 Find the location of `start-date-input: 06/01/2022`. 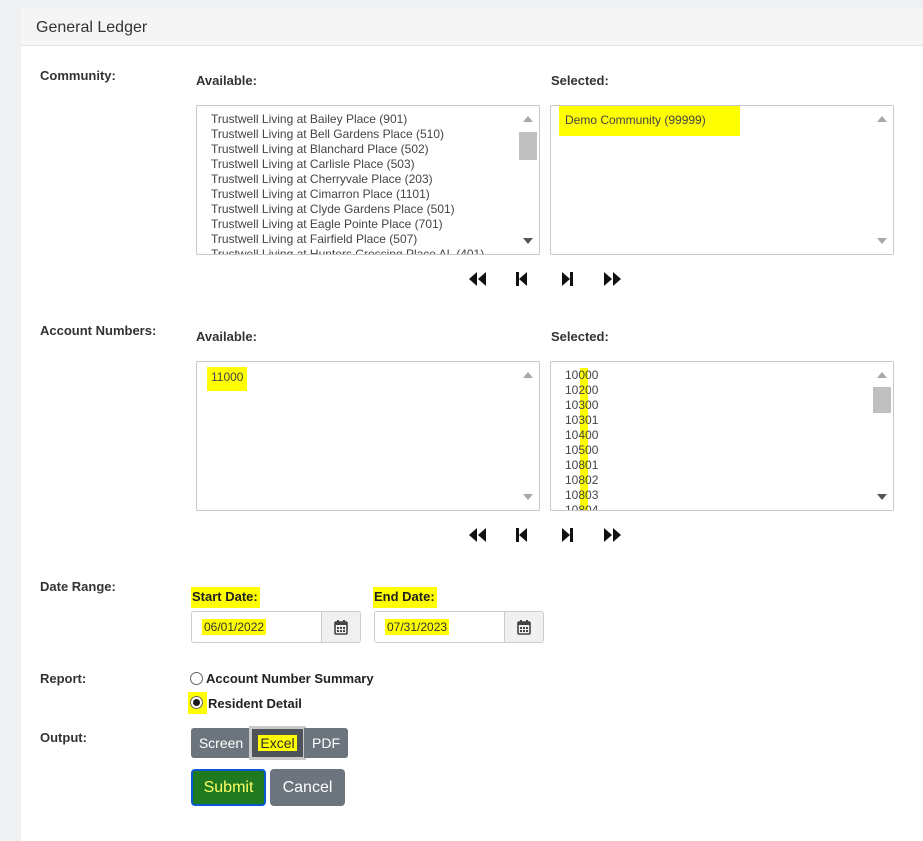

start-date-input: 06/01/2022 is located at coordinates (256, 627).